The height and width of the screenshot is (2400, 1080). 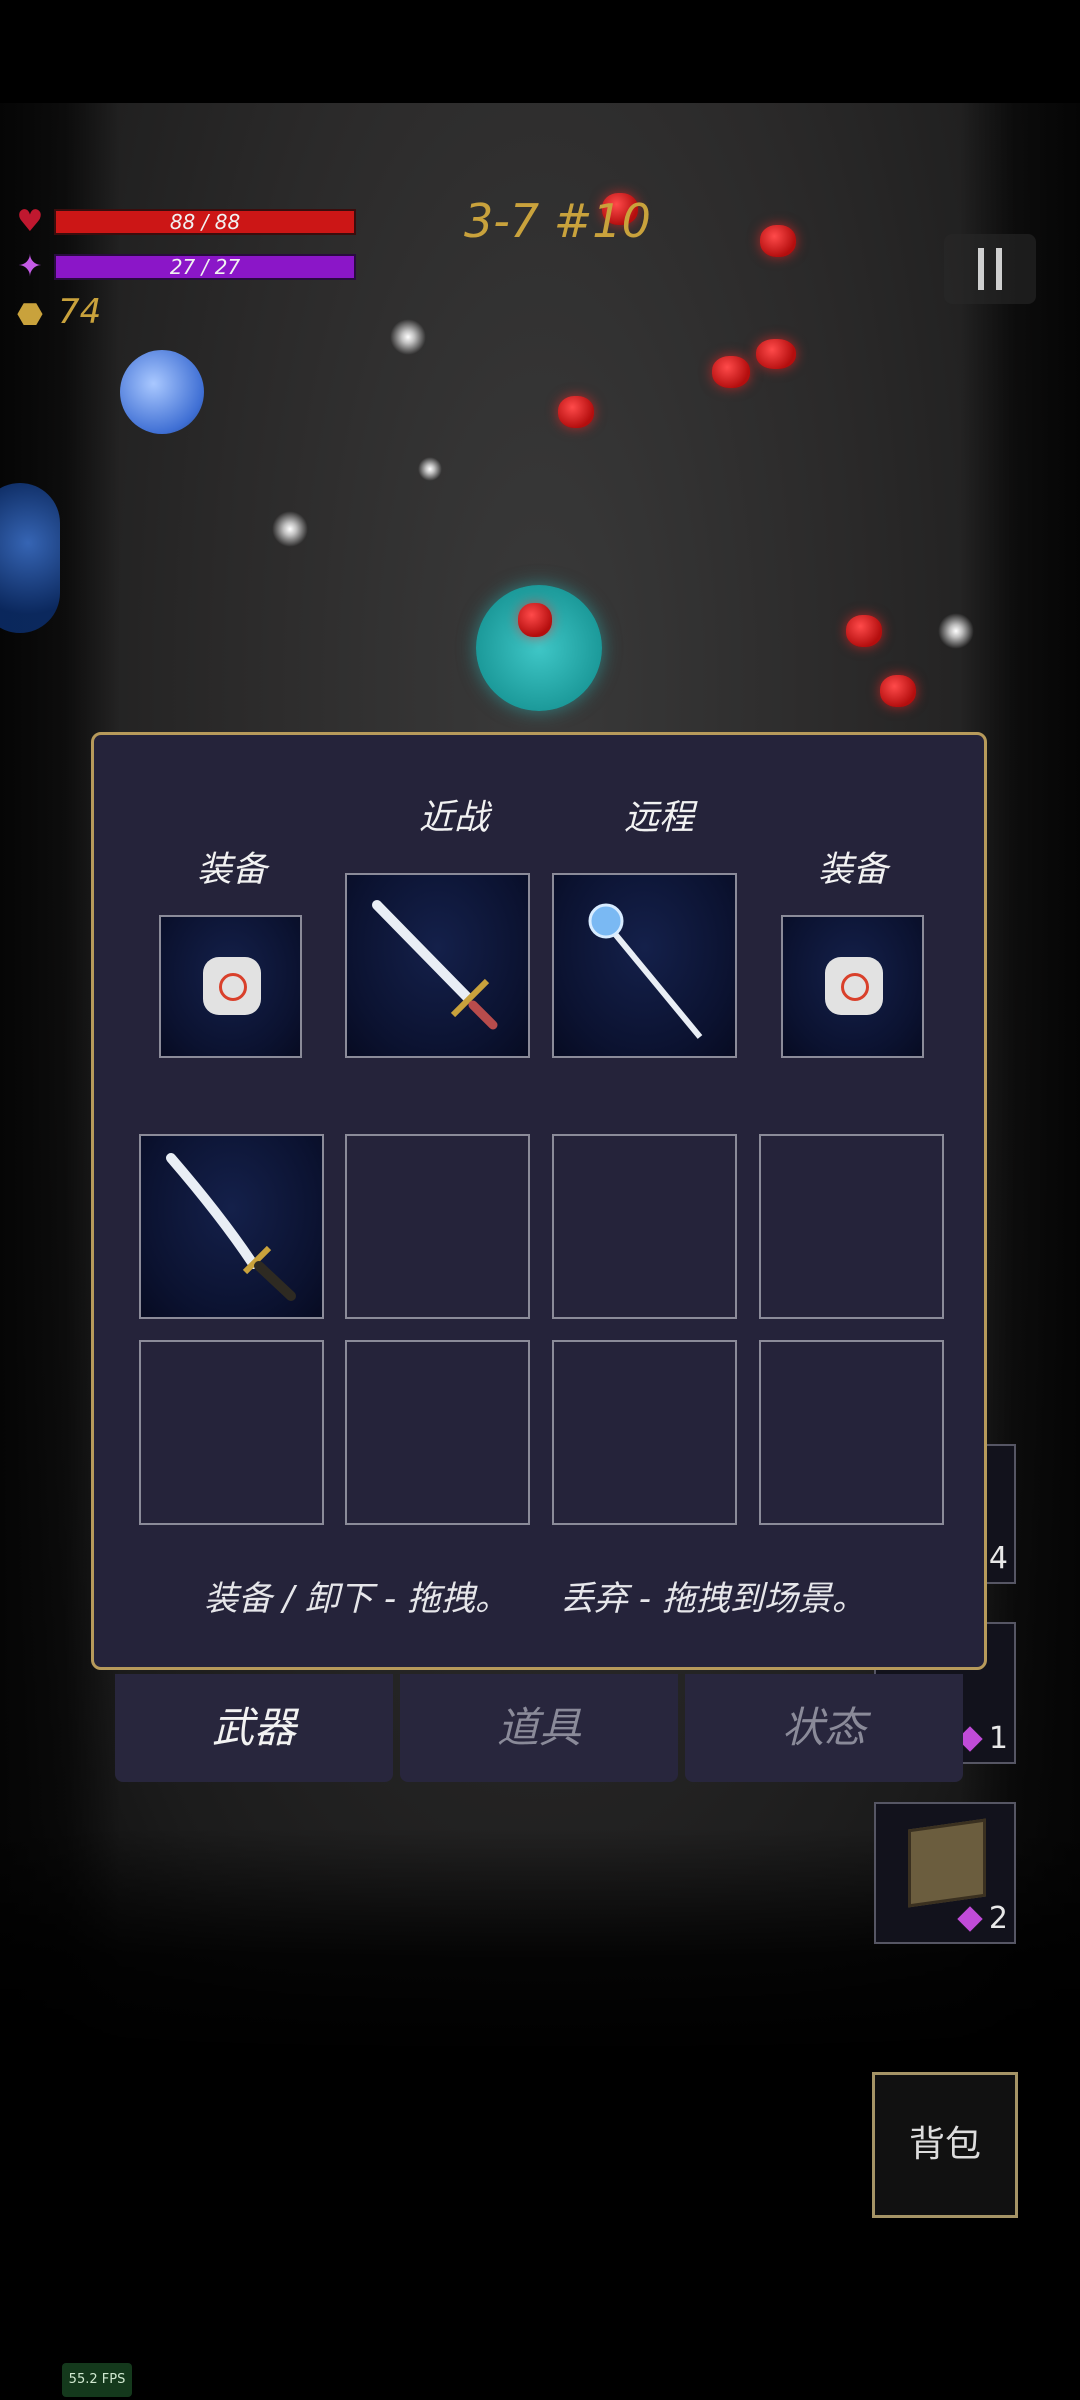 I want to click on bag-button: 背包, so click(x=945, y=2145).